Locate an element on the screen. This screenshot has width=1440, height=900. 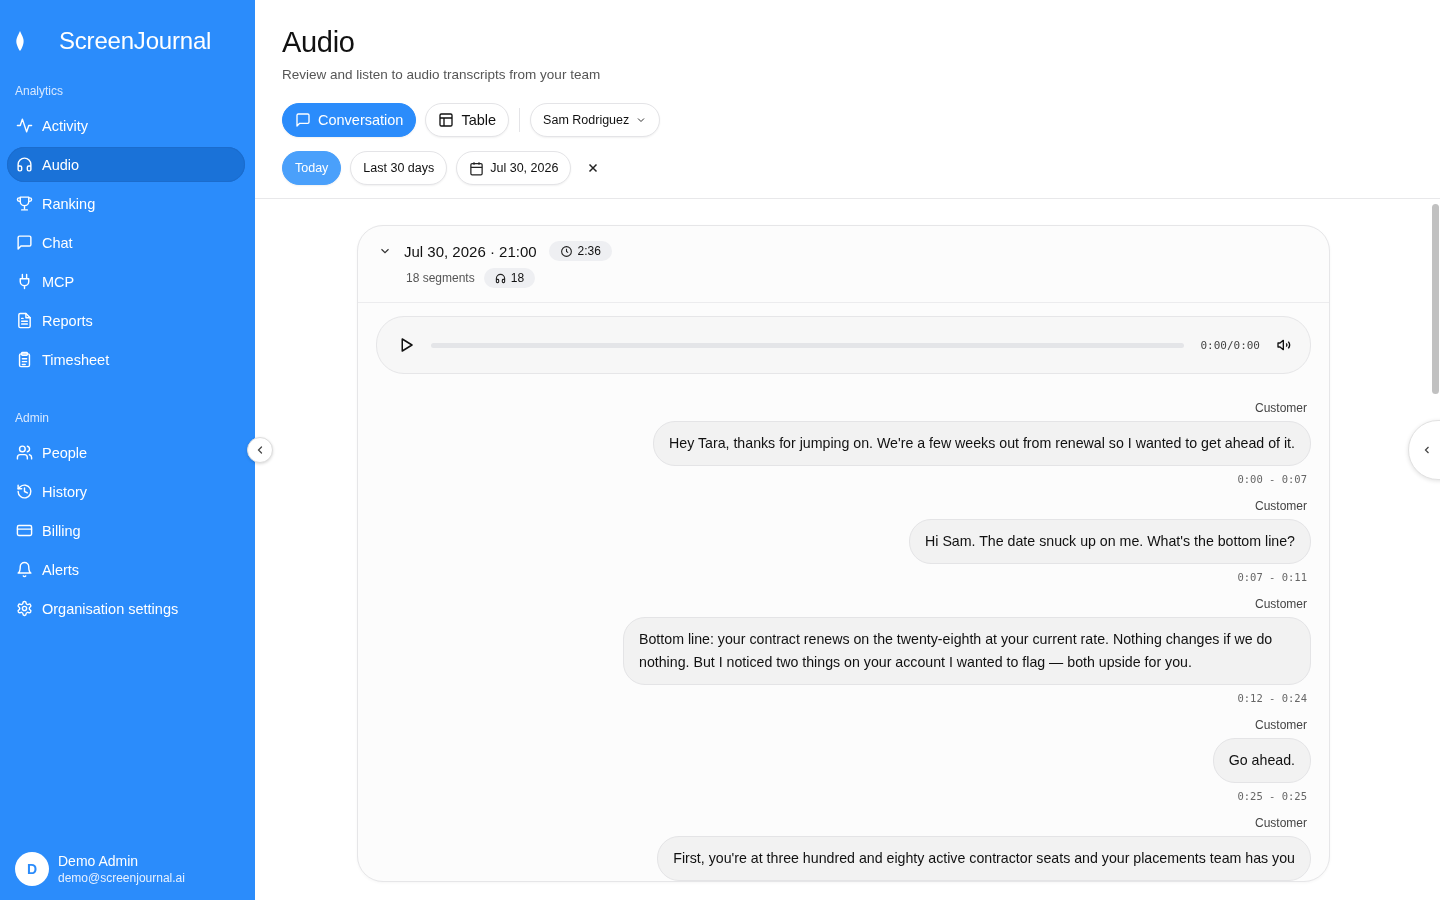
page-title: Audio is located at coordinates (319, 42).